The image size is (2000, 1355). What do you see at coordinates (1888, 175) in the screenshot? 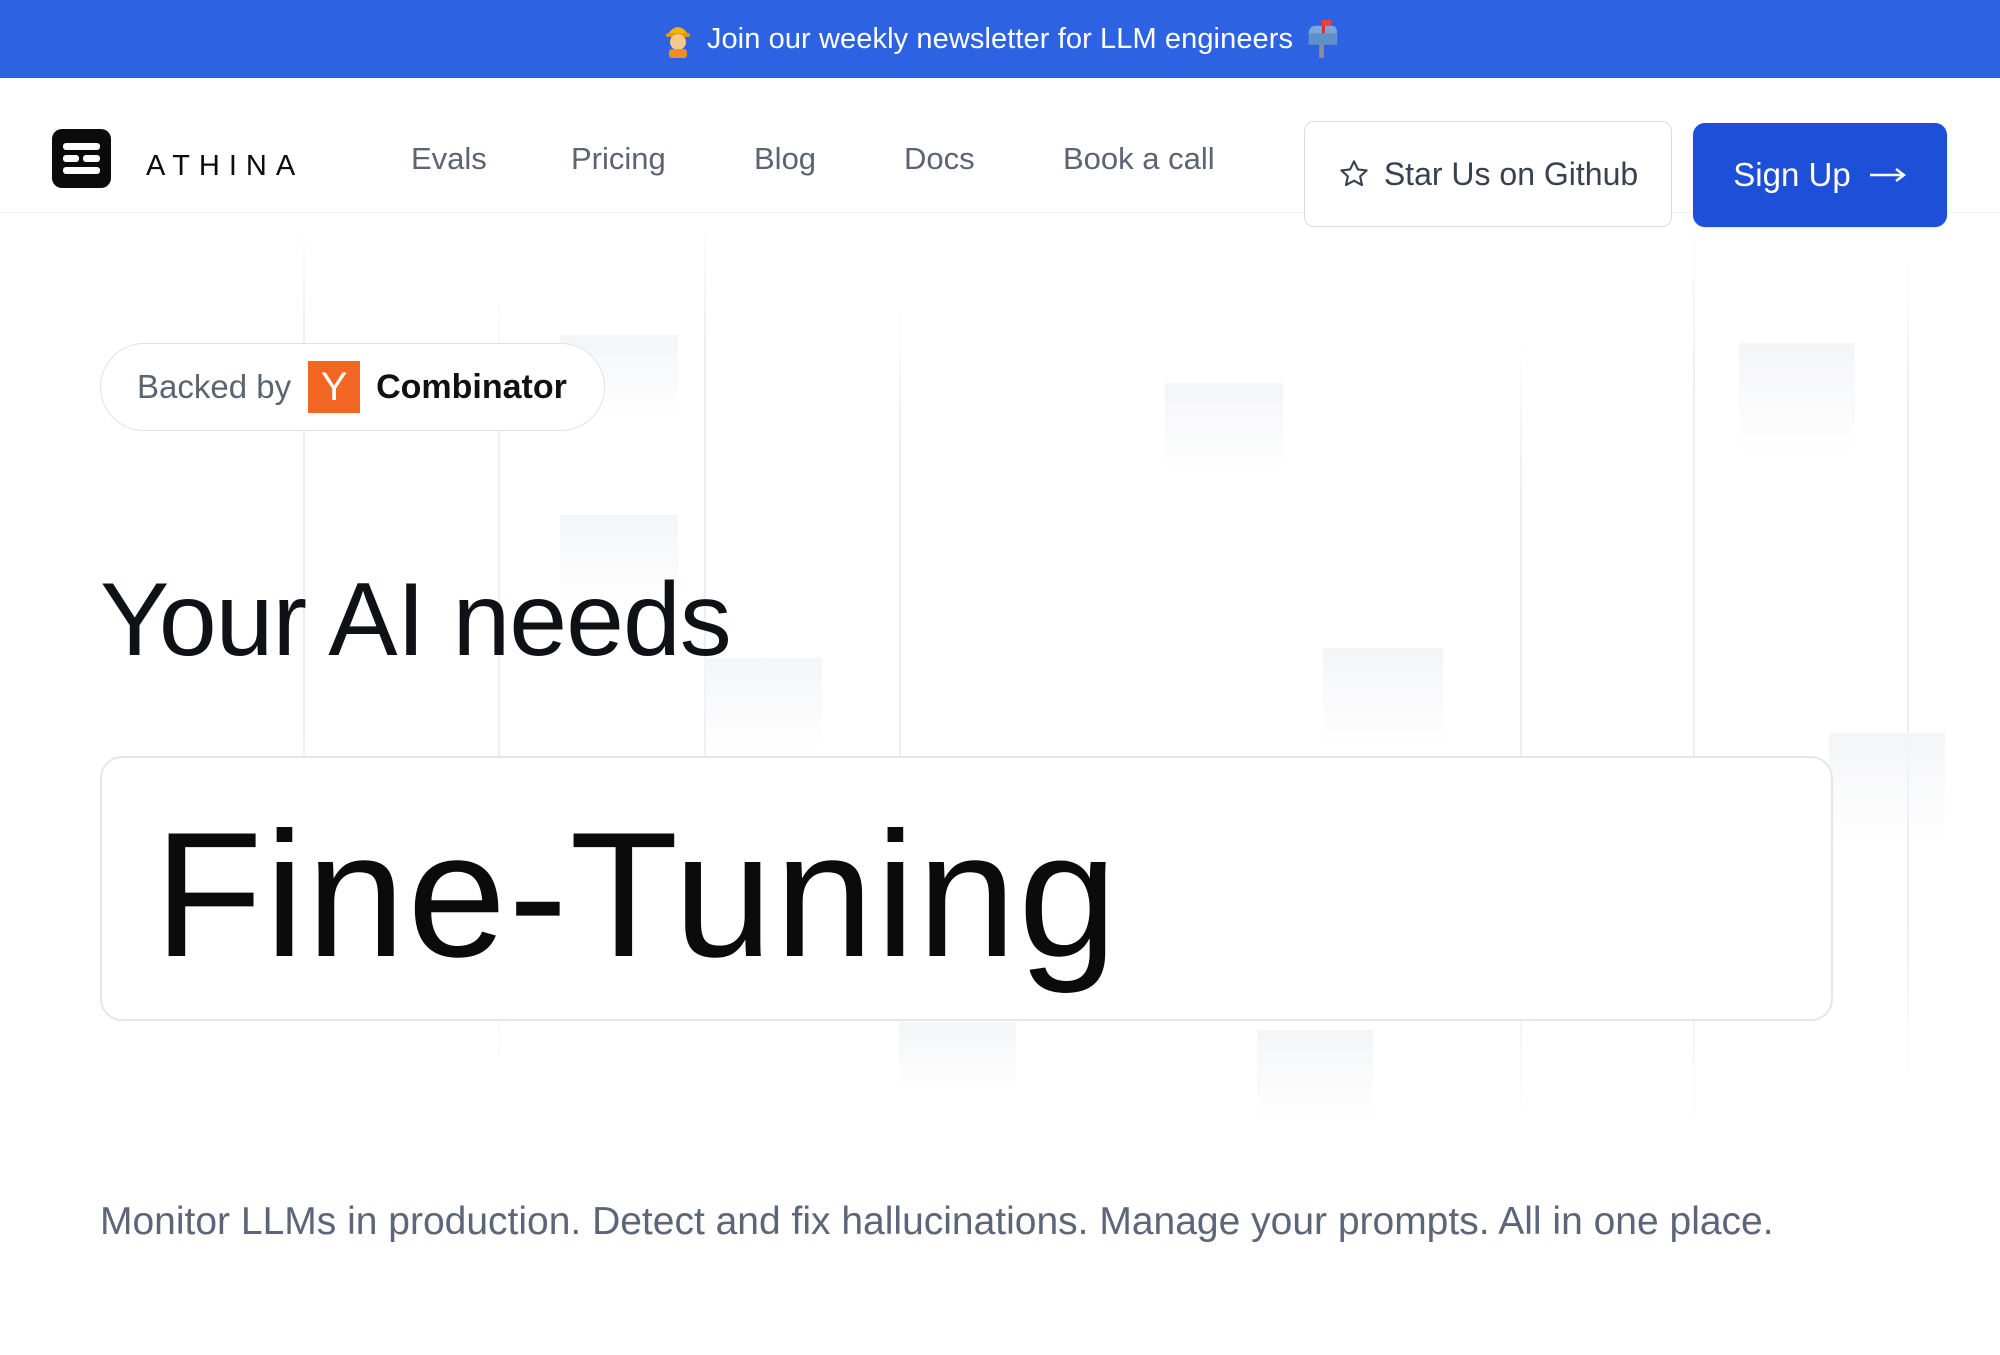
I see `arrow-right-icon` at bounding box center [1888, 175].